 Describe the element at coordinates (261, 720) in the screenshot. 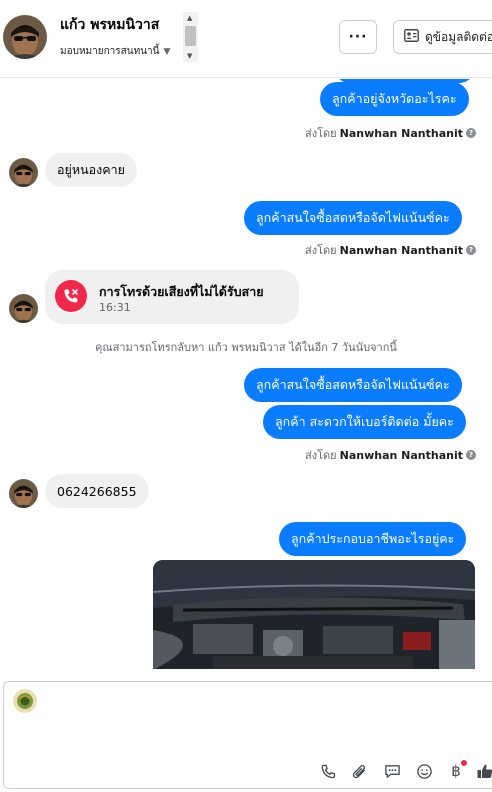

I see `message-input` at that location.